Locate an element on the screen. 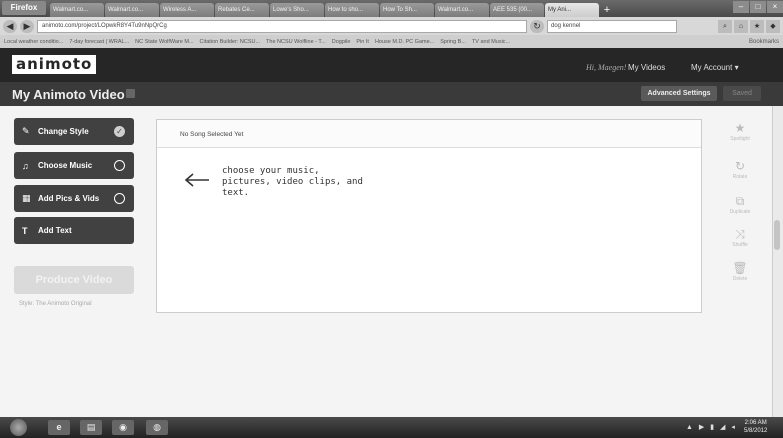 The height and width of the screenshot is (438, 783). duplicate-icon: ⧉ is located at coordinates (740, 201).